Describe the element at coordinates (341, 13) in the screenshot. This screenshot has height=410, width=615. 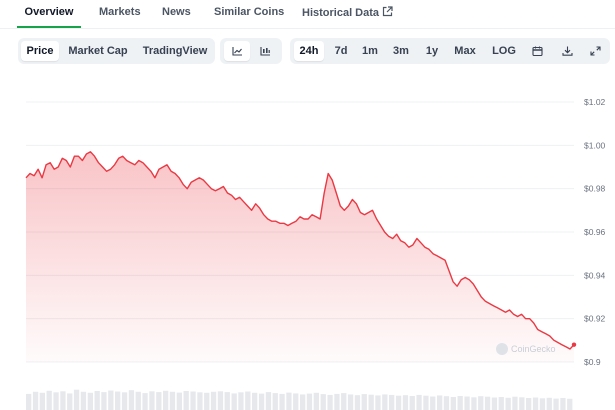
I see `tab-historical-data-label: Historical Data` at that location.